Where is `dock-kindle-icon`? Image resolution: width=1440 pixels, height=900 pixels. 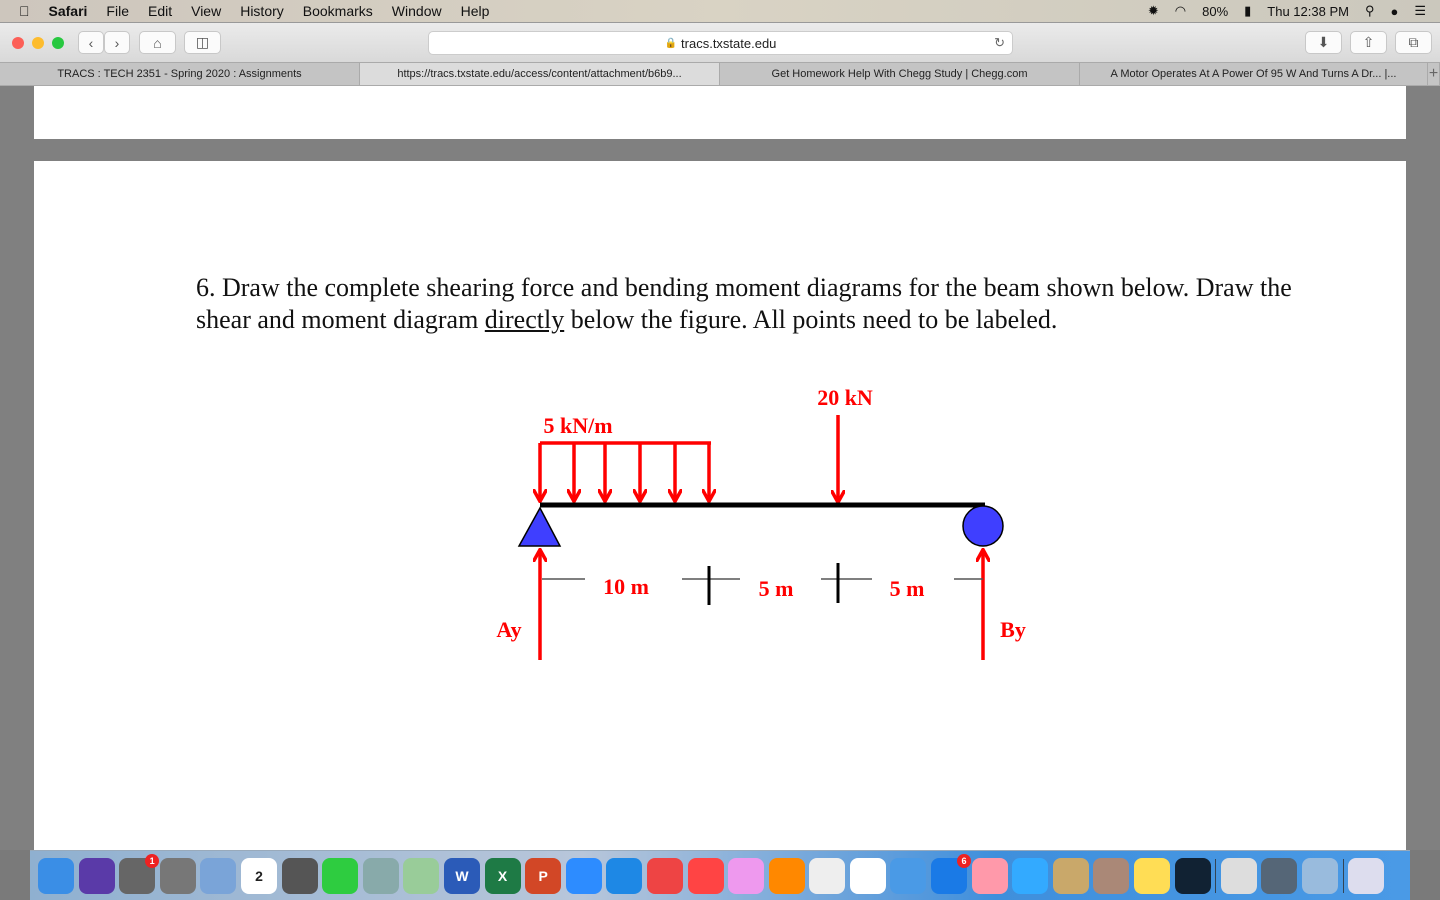 dock-kindle-icon is located at coordinates (1192, 875).